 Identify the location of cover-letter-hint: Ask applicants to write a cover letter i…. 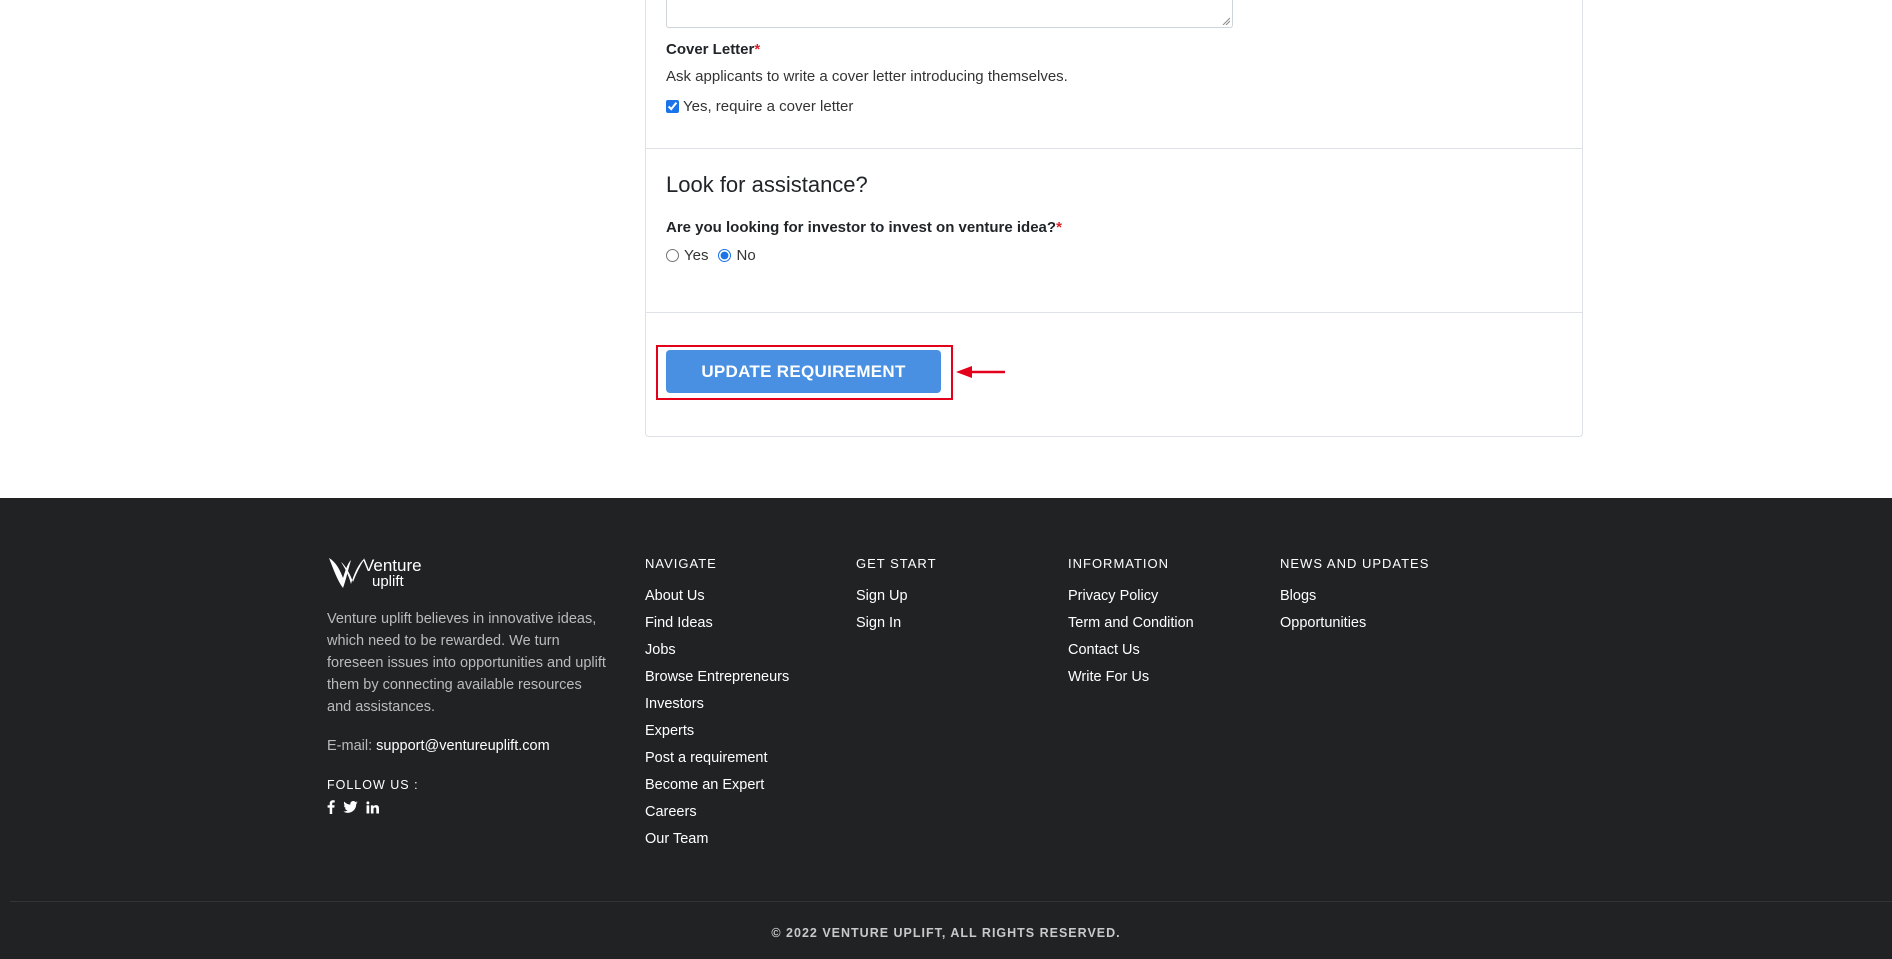
(867, 76).